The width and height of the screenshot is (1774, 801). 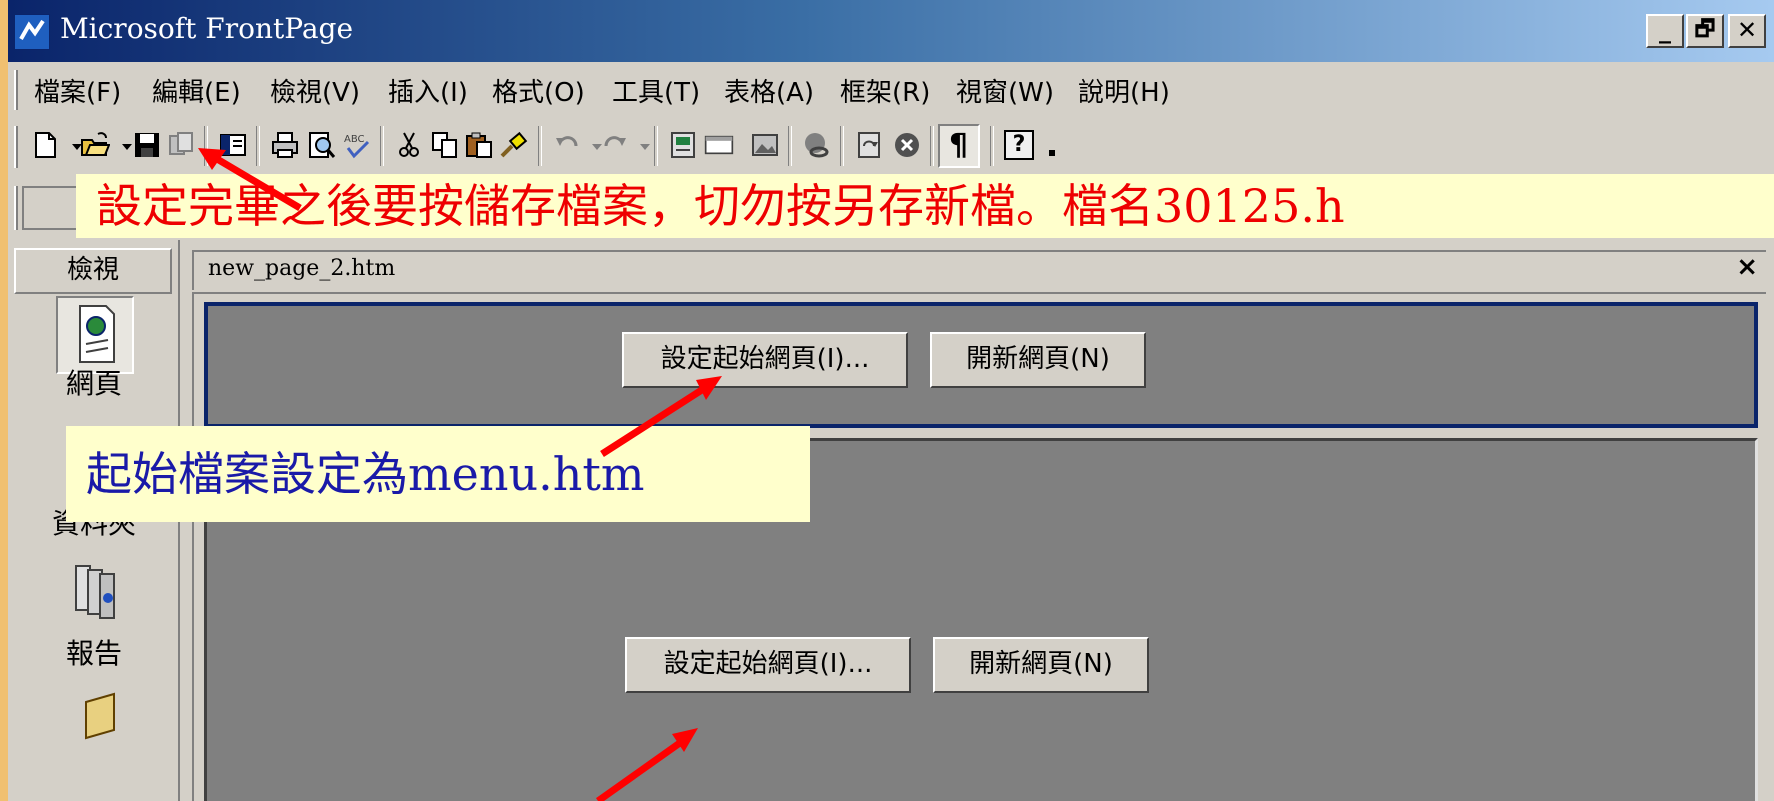 What do you see at coordinates (479, 145) in the screenshot?
I see `paste-icon` at bounding box center [479, 145].